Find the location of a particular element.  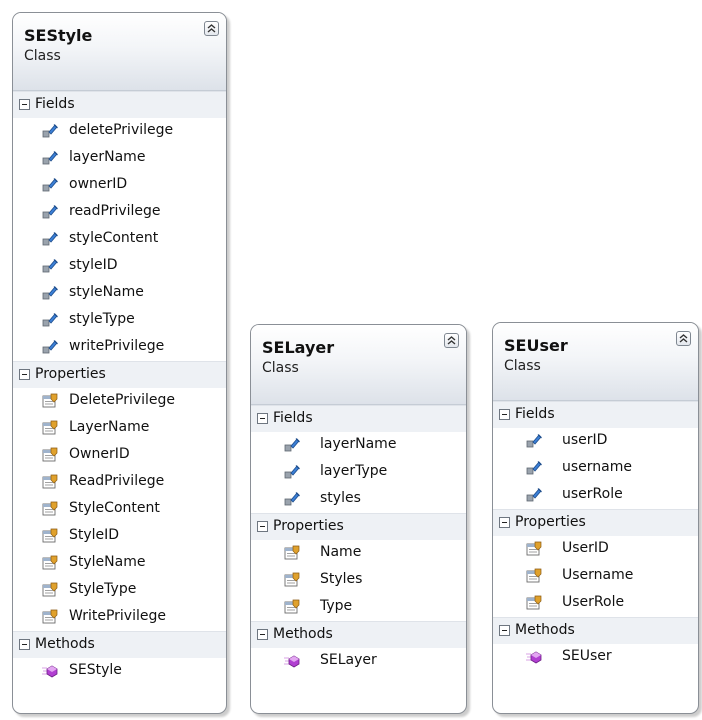

method-item: SEStyle is located at coordinates (119, 671).